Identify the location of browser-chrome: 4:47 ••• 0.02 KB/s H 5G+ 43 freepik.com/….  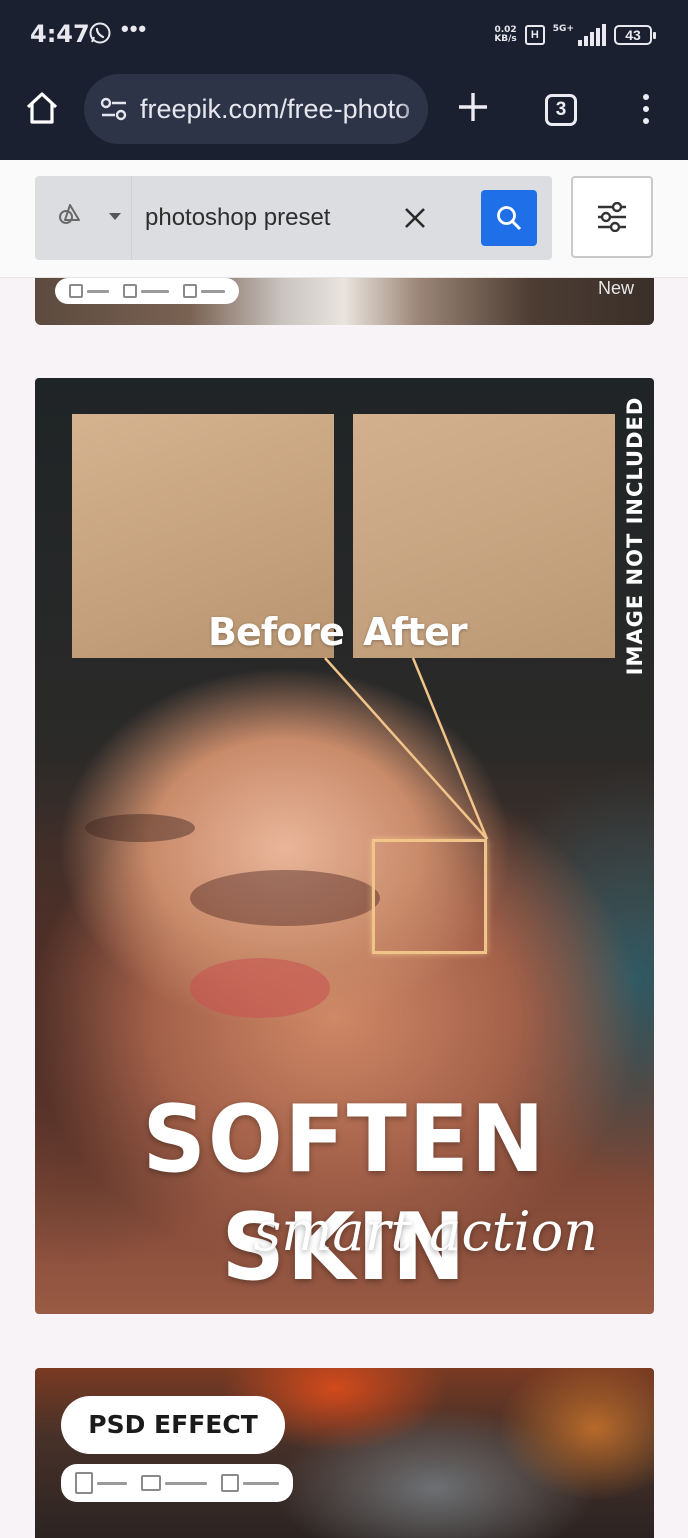
(344, 80).